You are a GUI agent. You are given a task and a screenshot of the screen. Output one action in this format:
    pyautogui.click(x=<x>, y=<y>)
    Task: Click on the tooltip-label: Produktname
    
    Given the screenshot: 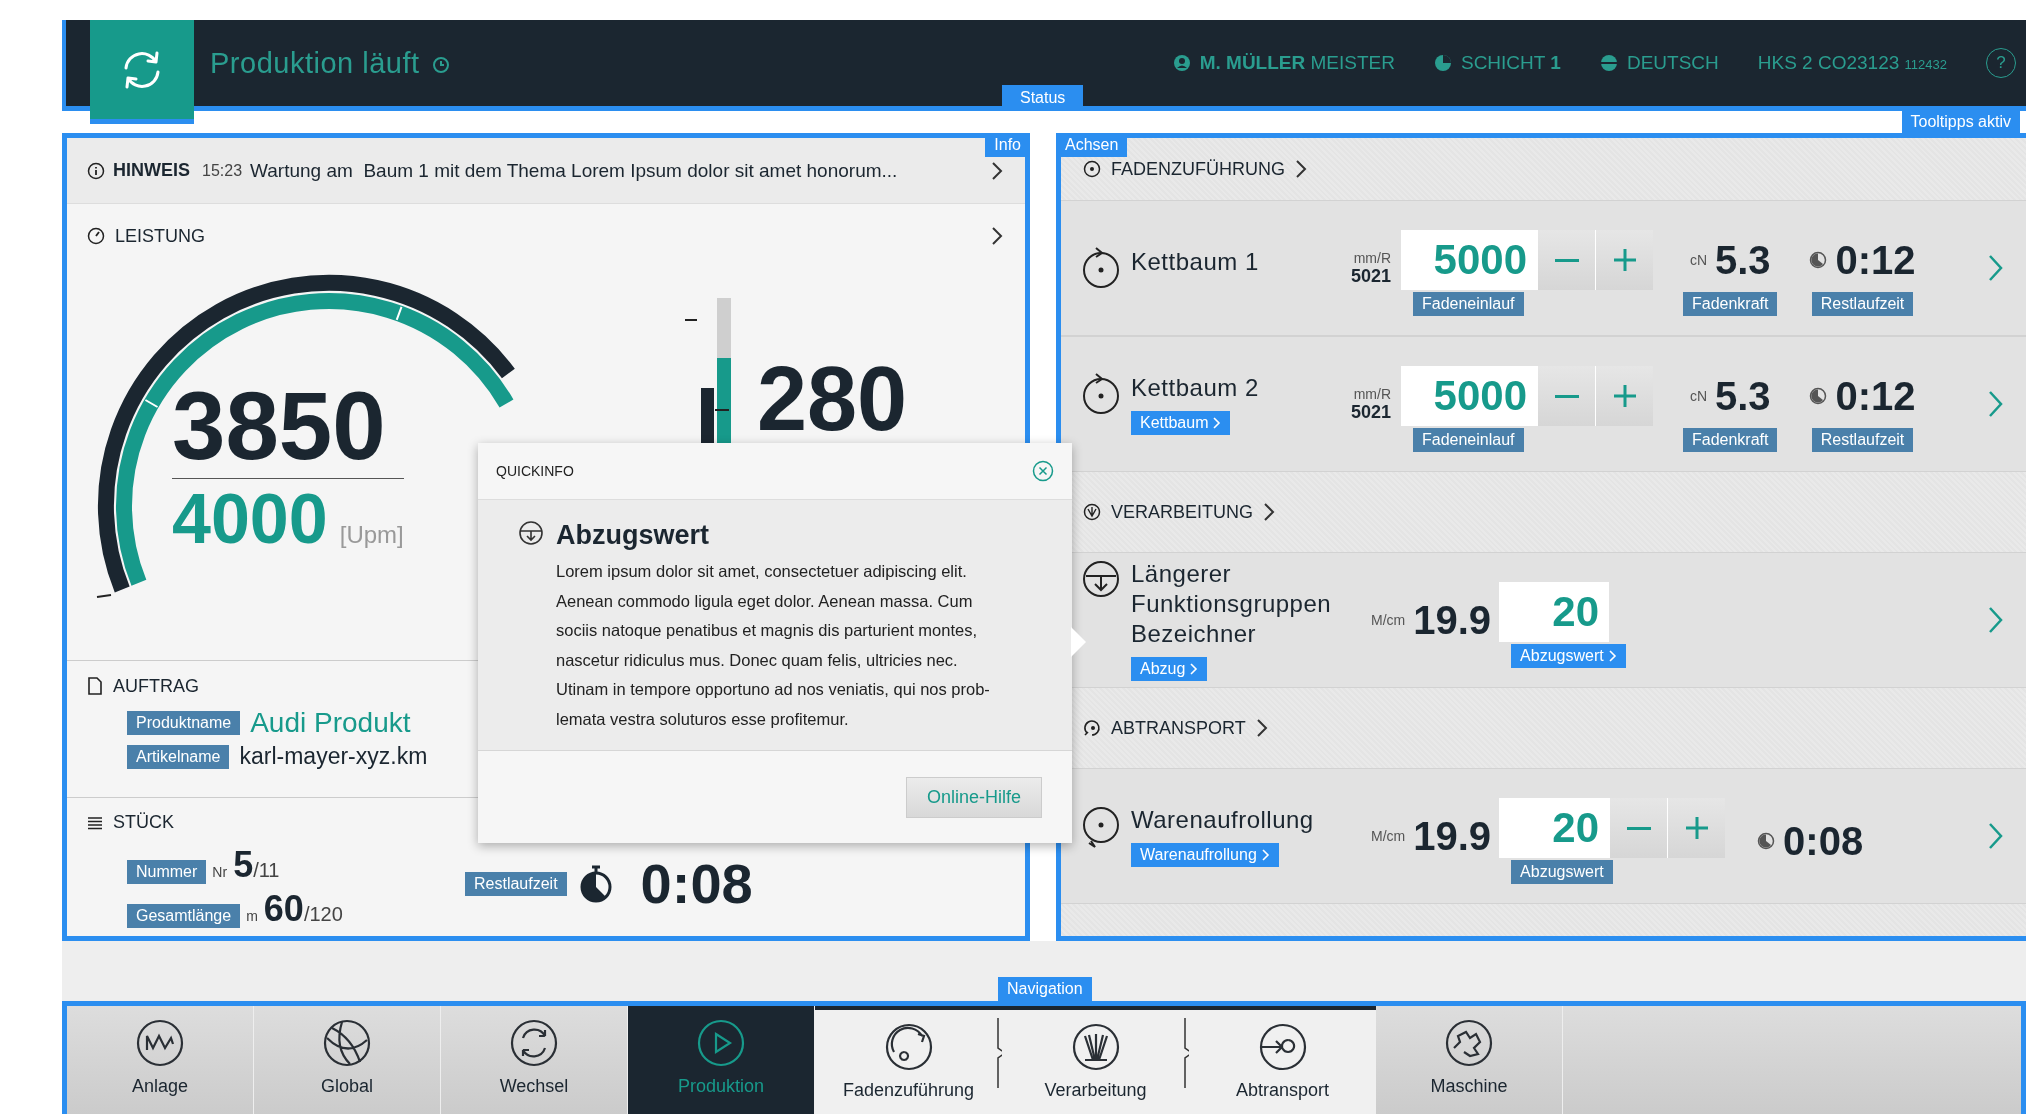 What is the action you would take?
    pyautogui.click(x=184, y=723)
    